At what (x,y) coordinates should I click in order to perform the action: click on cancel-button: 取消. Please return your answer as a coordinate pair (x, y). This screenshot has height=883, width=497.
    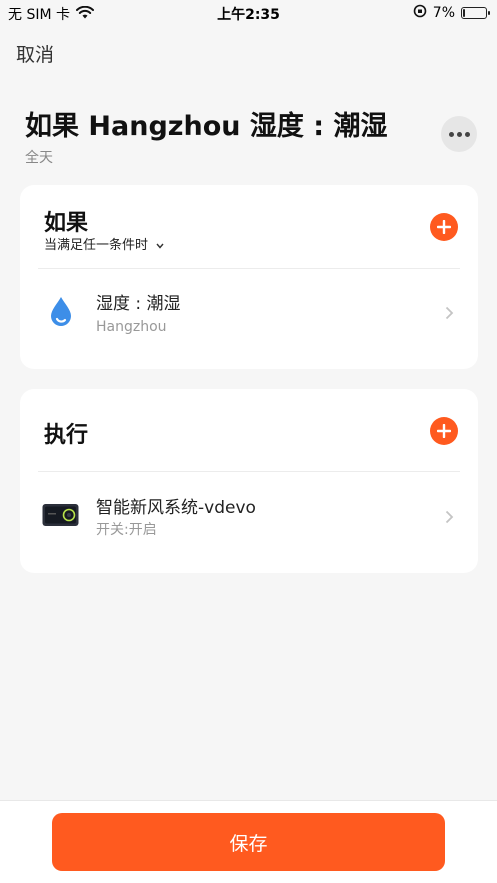
    Looking at the image, I should click on (35, 53).